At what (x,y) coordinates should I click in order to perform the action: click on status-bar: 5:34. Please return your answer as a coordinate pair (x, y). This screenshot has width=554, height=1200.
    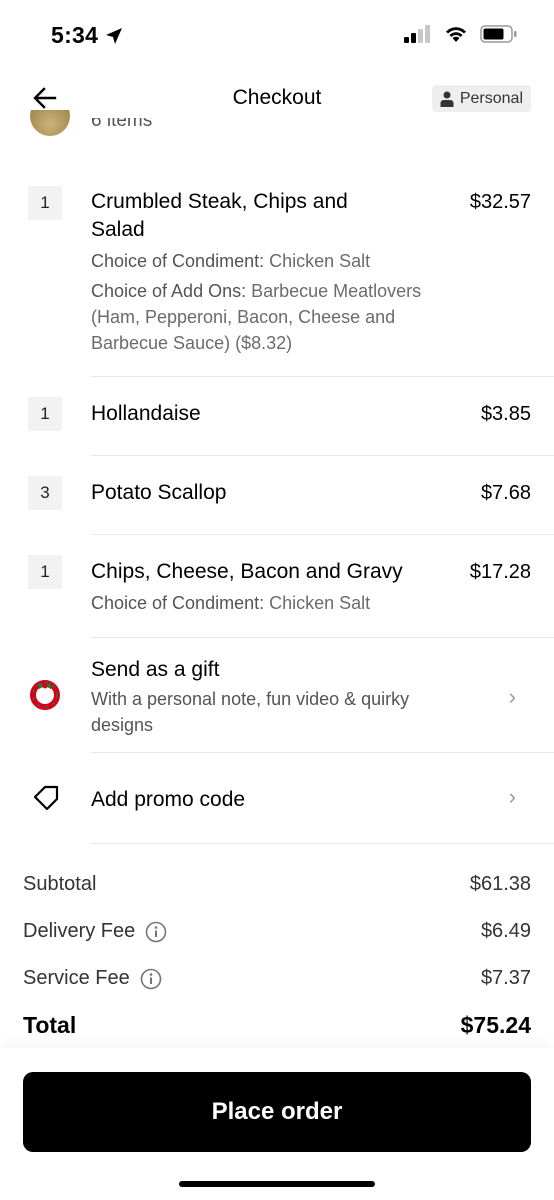
    Looking at the image, I should click on (277, 35).